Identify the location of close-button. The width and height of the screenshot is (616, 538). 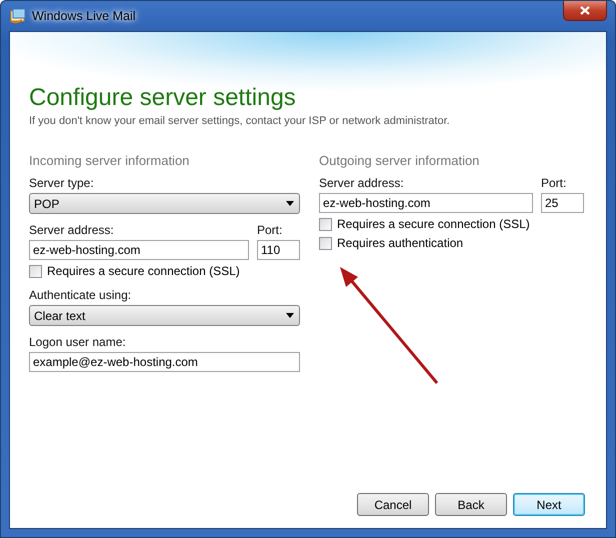
(585, 11).